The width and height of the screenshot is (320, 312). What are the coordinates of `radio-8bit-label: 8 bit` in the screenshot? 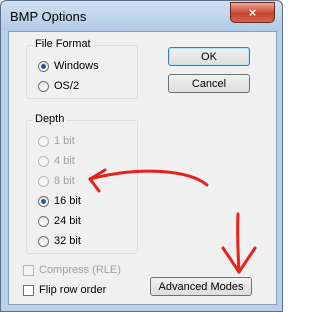 It's located at (64, 181).